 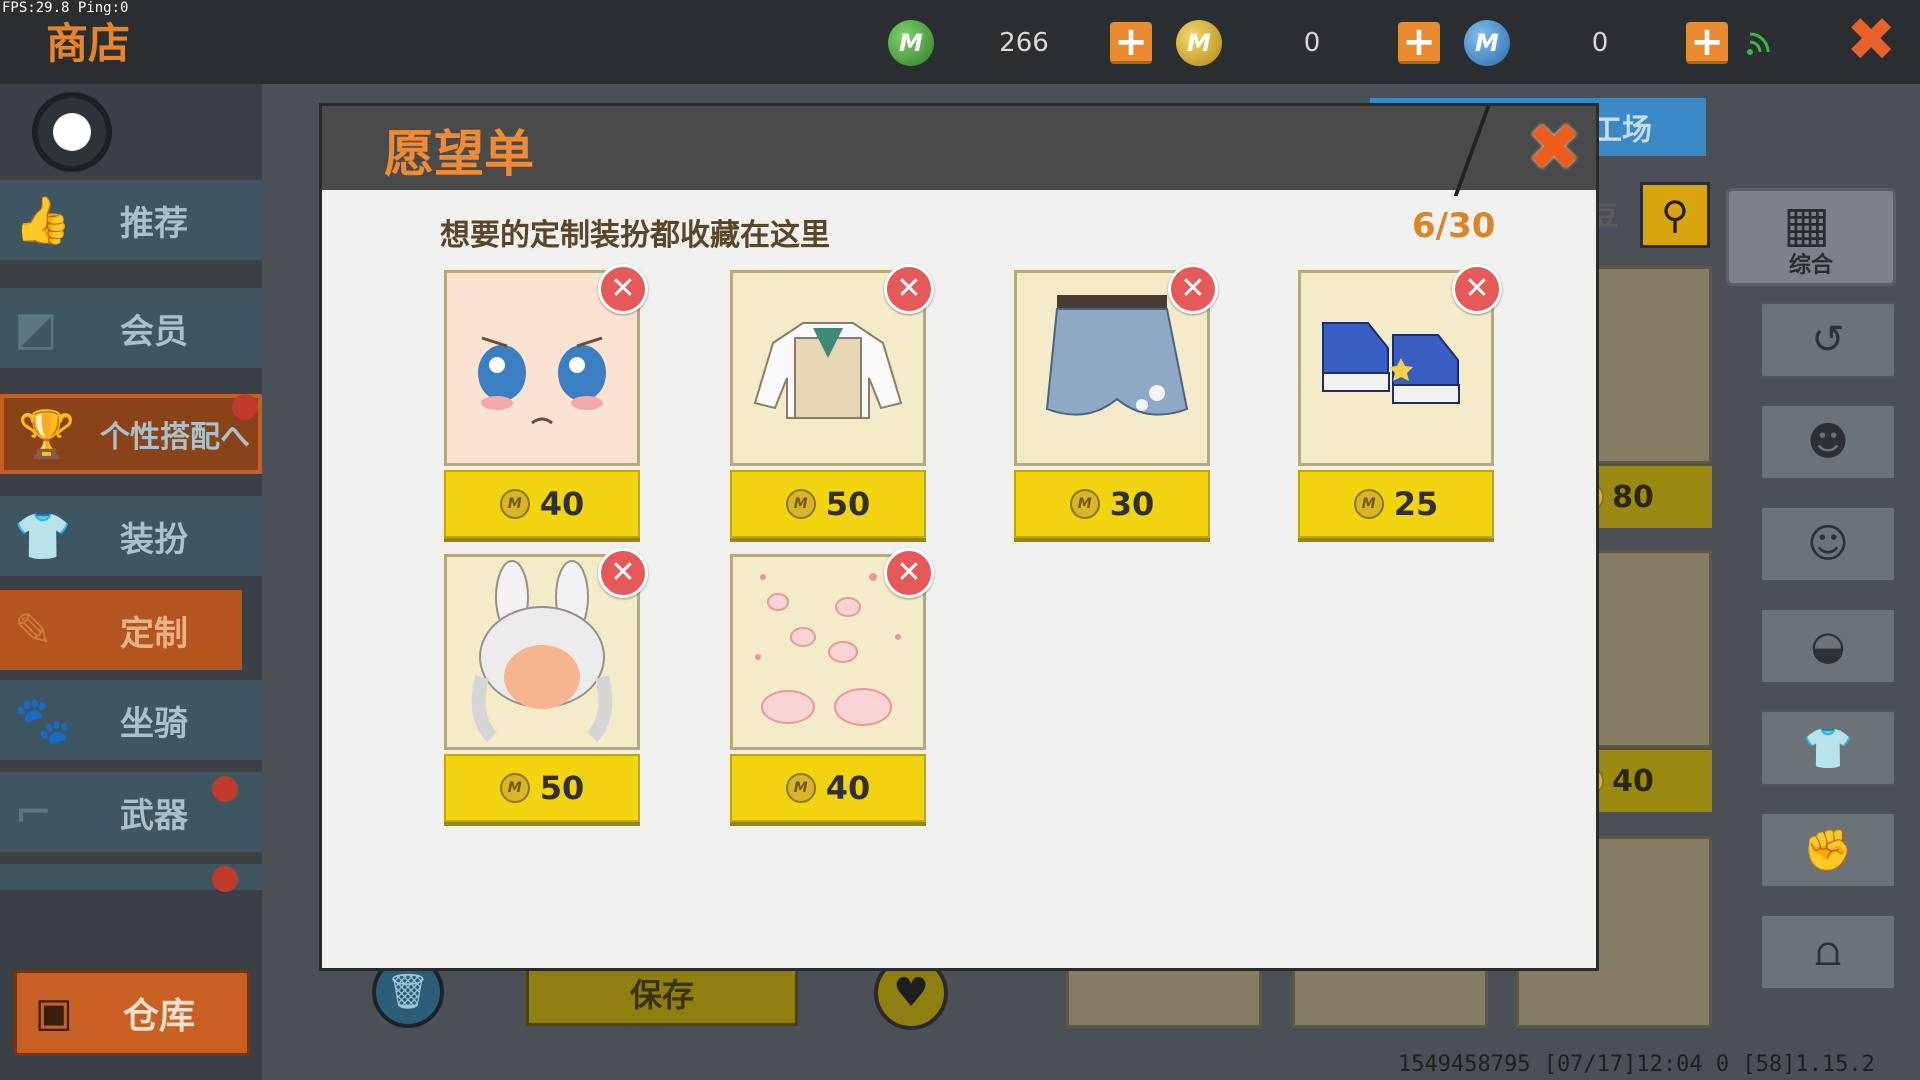 I want to click on trash-icon: 🗑, so click(x=408, y=992).